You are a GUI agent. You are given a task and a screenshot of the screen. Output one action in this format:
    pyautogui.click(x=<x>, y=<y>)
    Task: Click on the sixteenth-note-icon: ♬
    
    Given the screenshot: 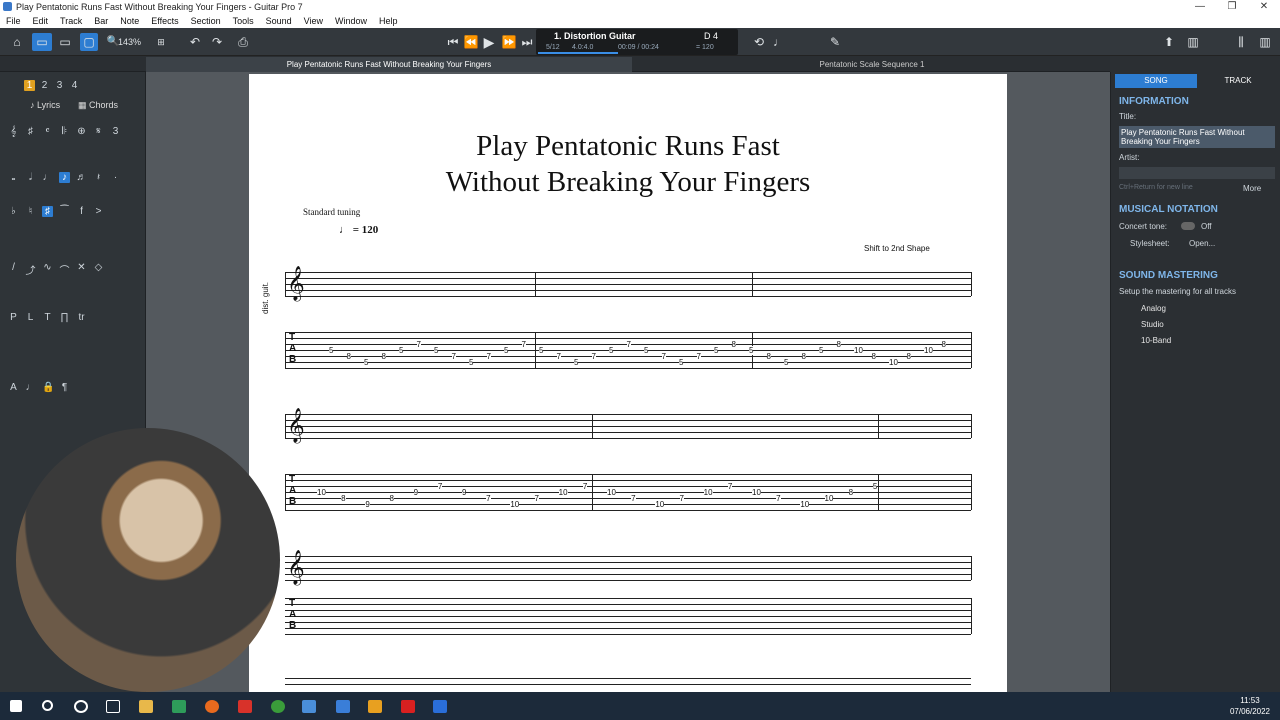 What is the action you would take?
    pyautogui.click(x=81, y=177)
    